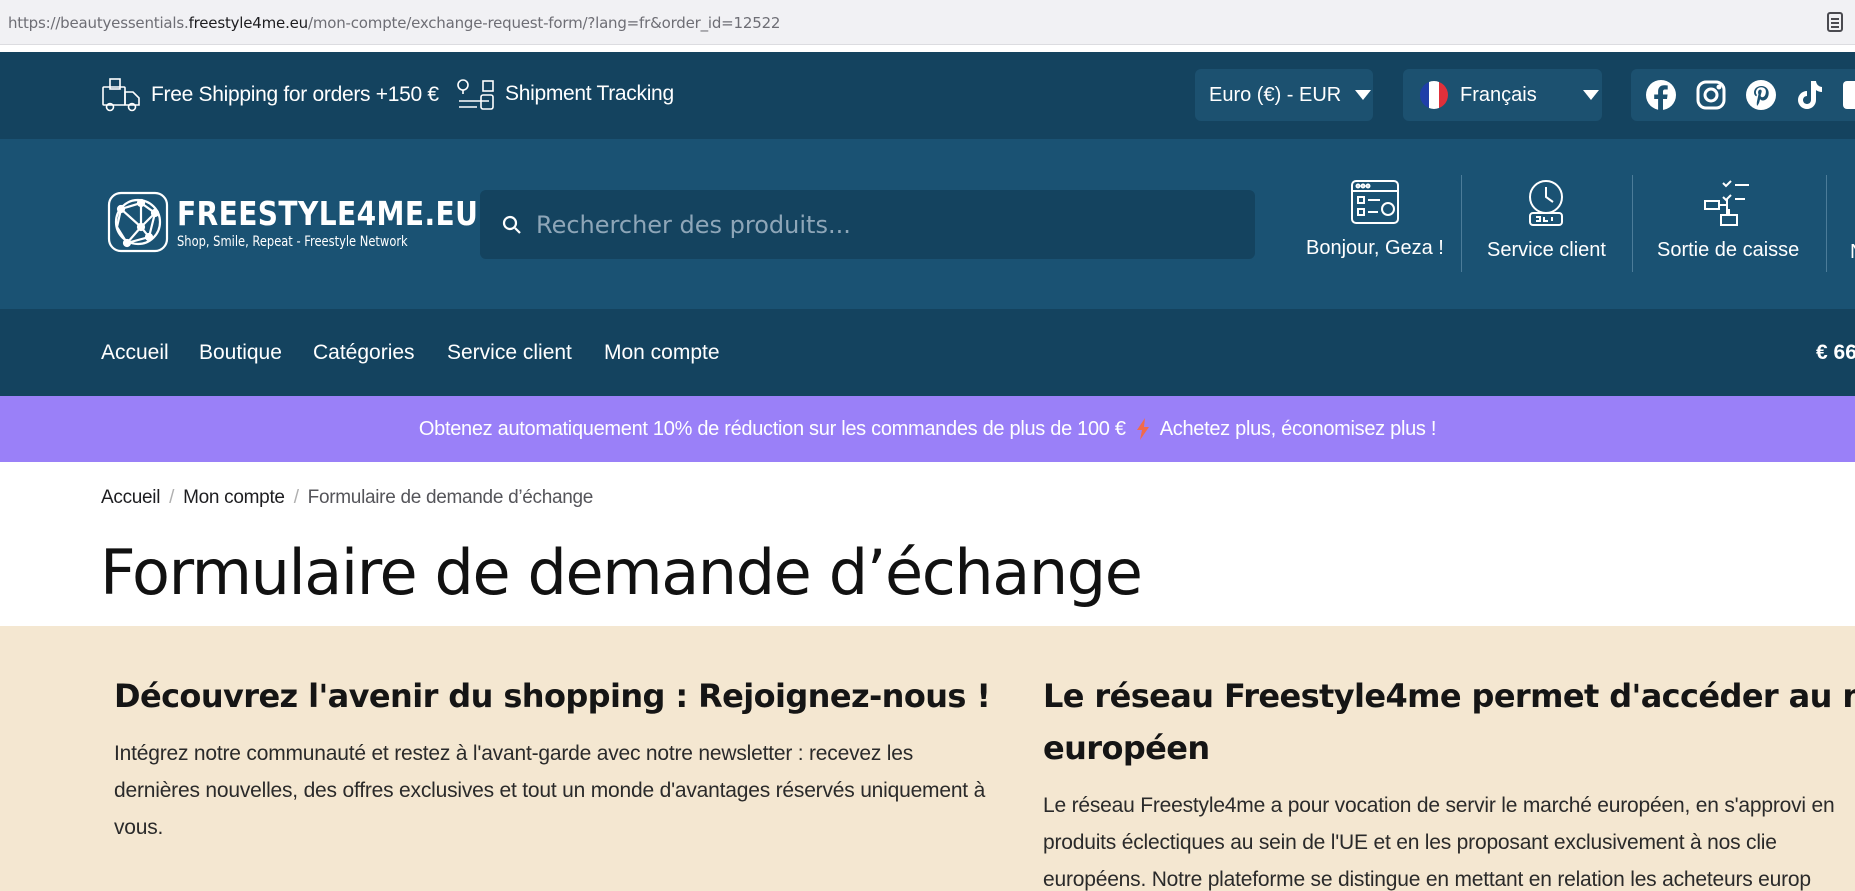 Image resolution: width=1855 pixels, height=891 pixels. What do you see at coordinates (1126, 748) in the screenshot?
I see `network-heading-line-2: européen` at bounding box center [1126, 748].